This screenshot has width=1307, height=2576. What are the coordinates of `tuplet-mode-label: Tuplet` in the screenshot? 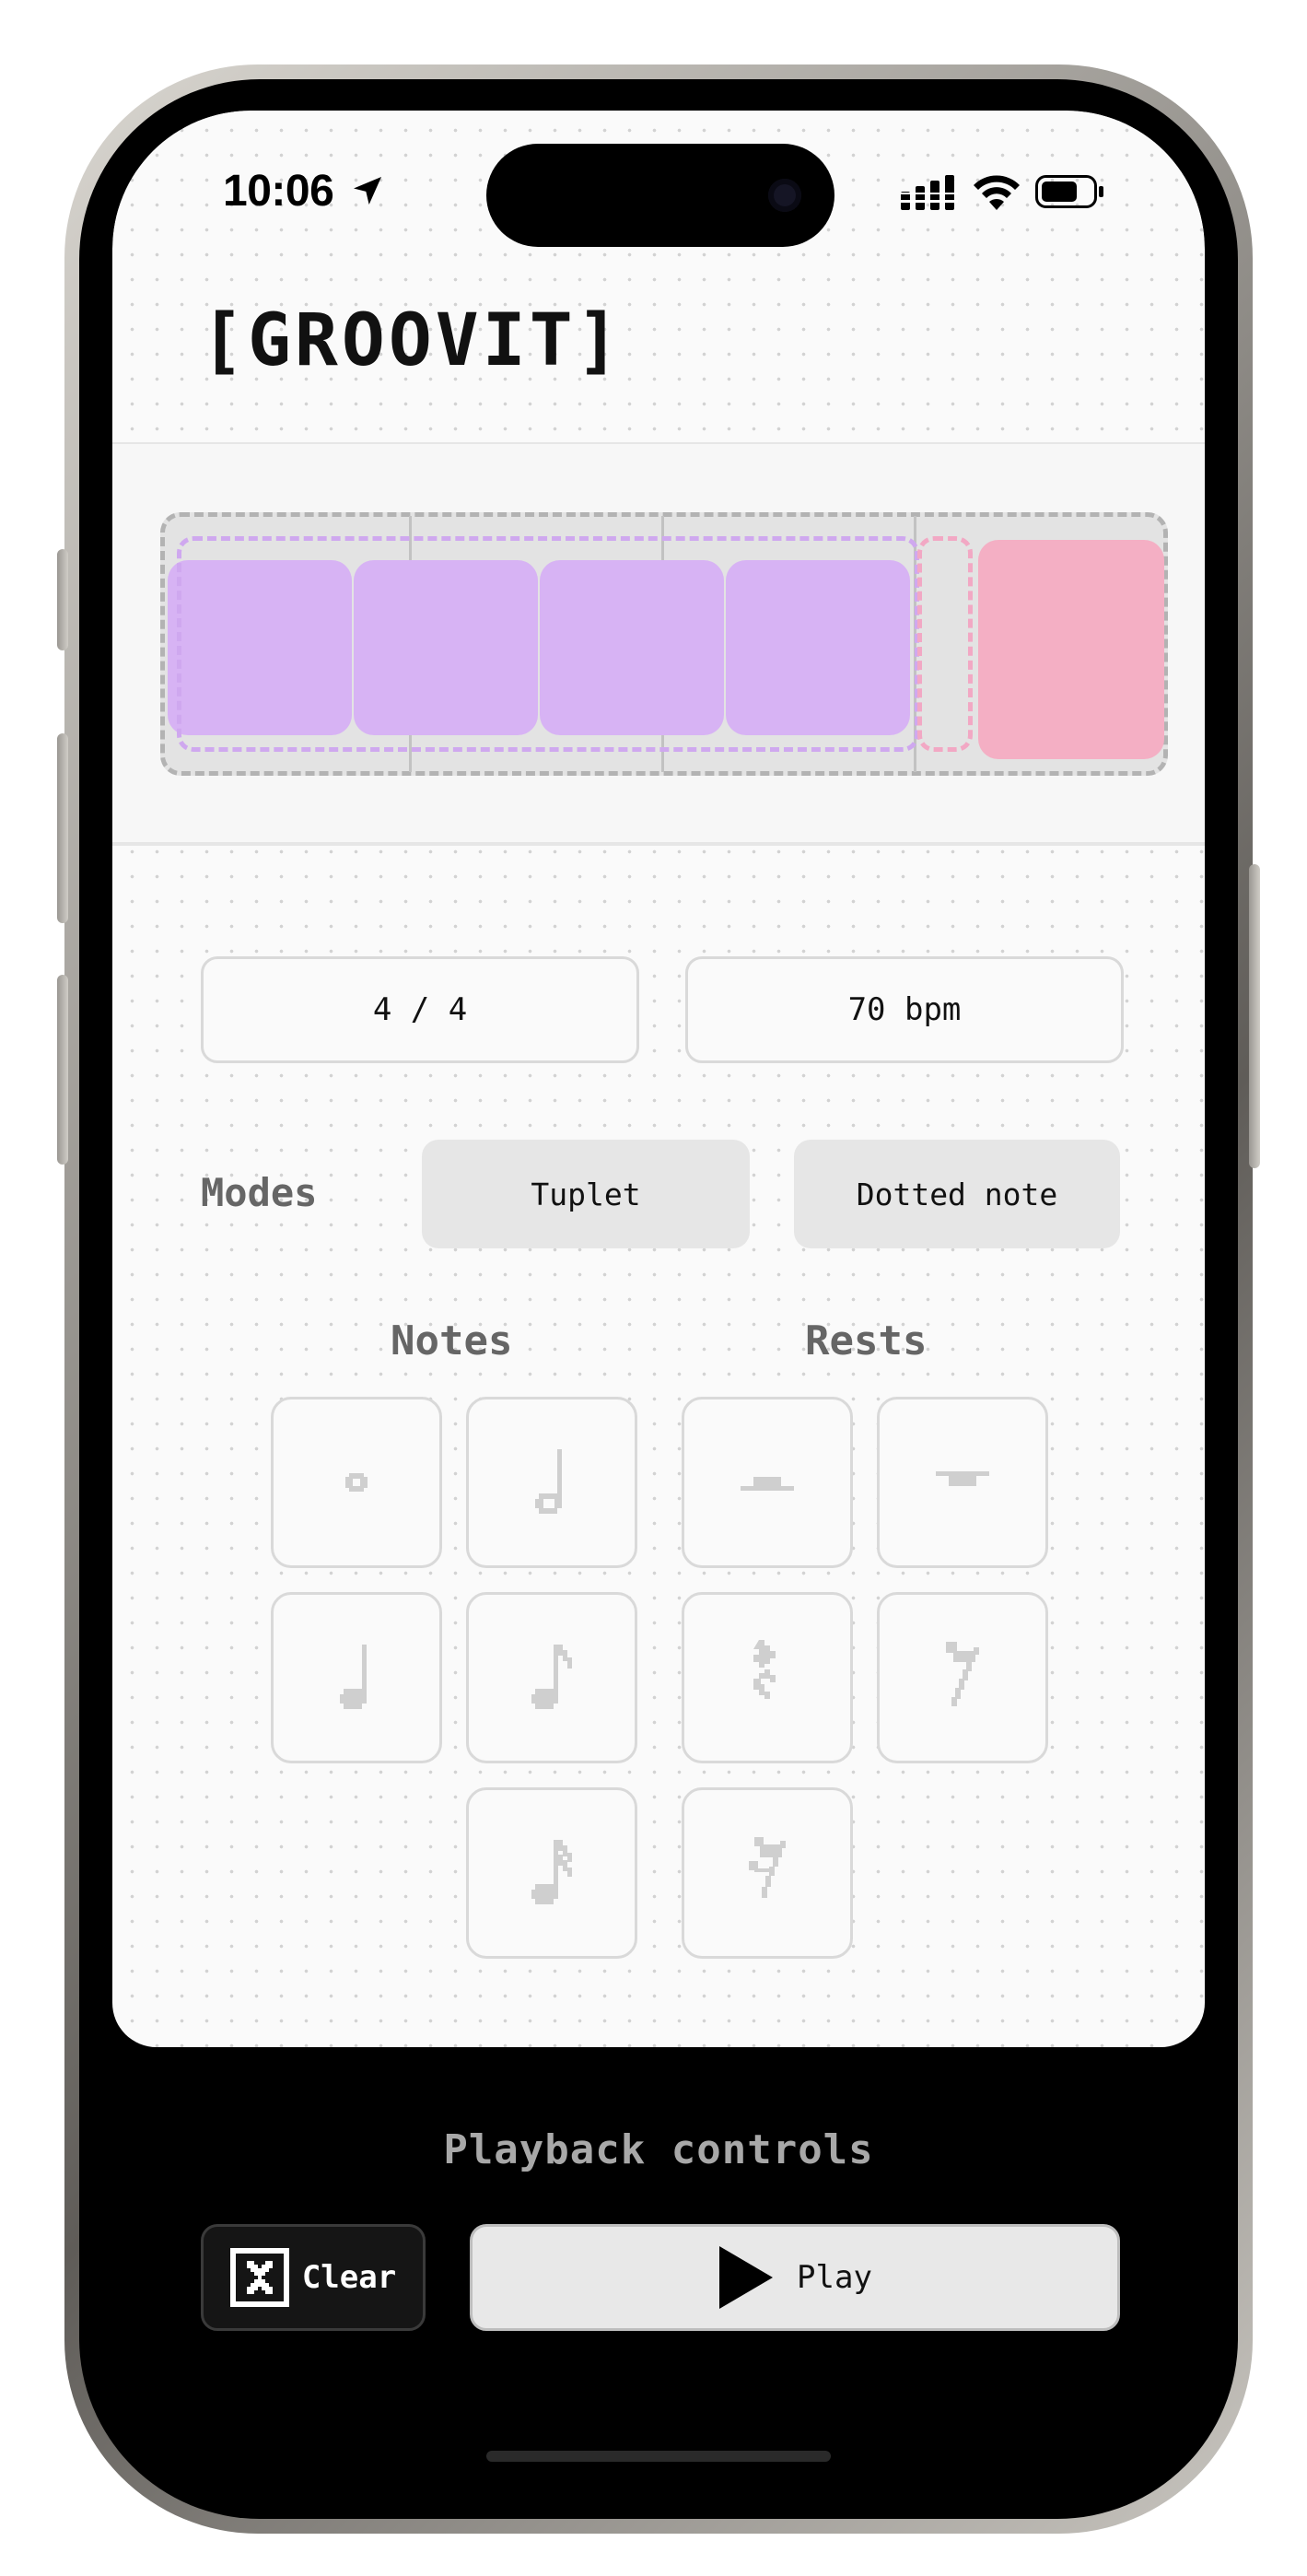 It's located at (586, 1194).